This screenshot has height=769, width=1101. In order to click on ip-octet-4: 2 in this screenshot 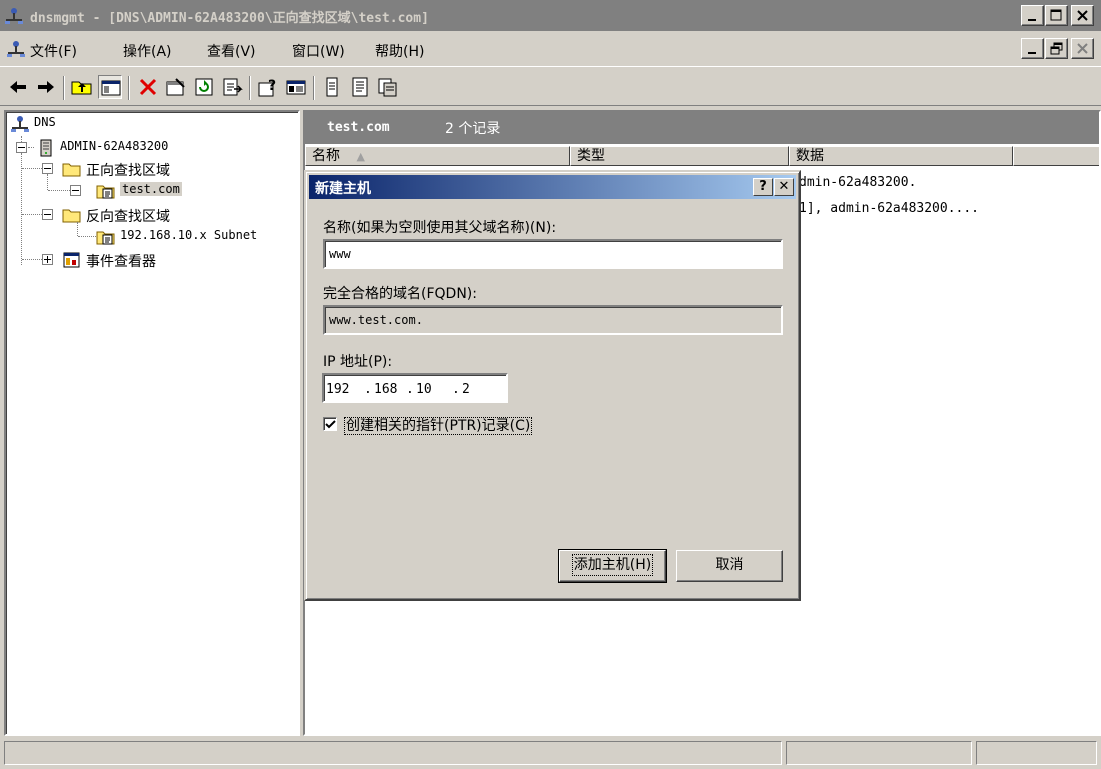, I will do `click(466, 389)`.